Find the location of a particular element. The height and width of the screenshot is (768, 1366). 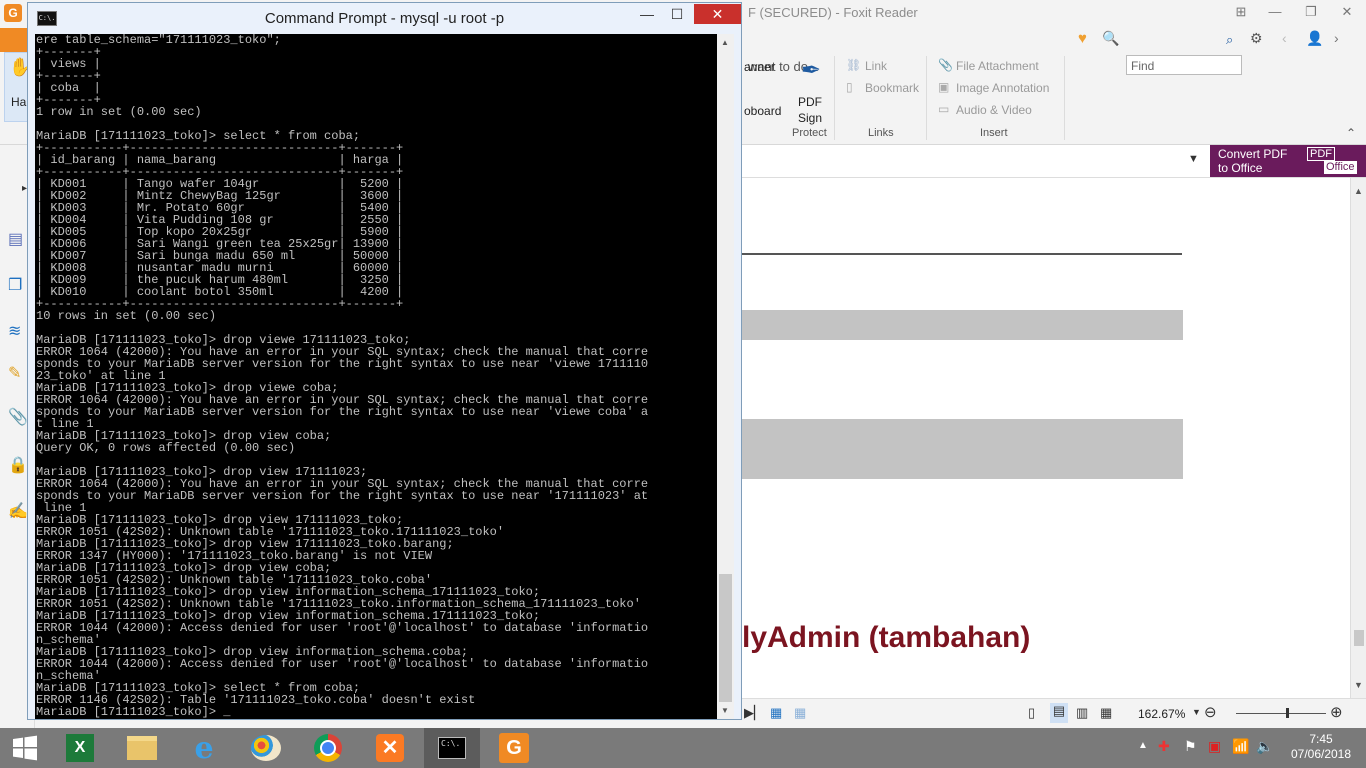

start-button is located at coordinates (25, 748).